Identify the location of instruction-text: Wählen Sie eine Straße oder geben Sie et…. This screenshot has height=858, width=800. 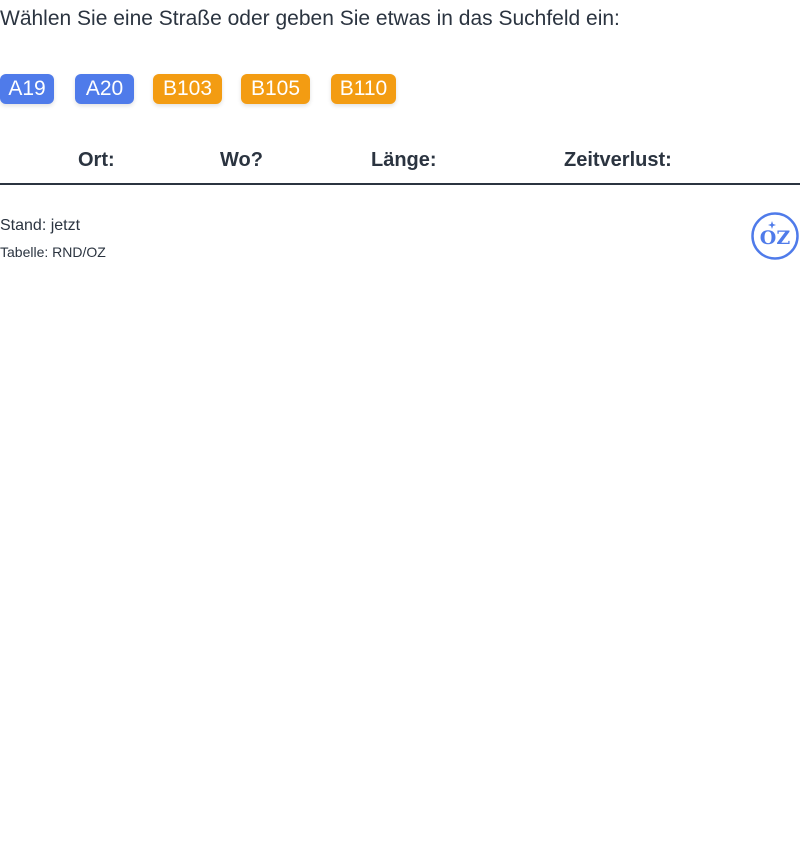
(310, 18).